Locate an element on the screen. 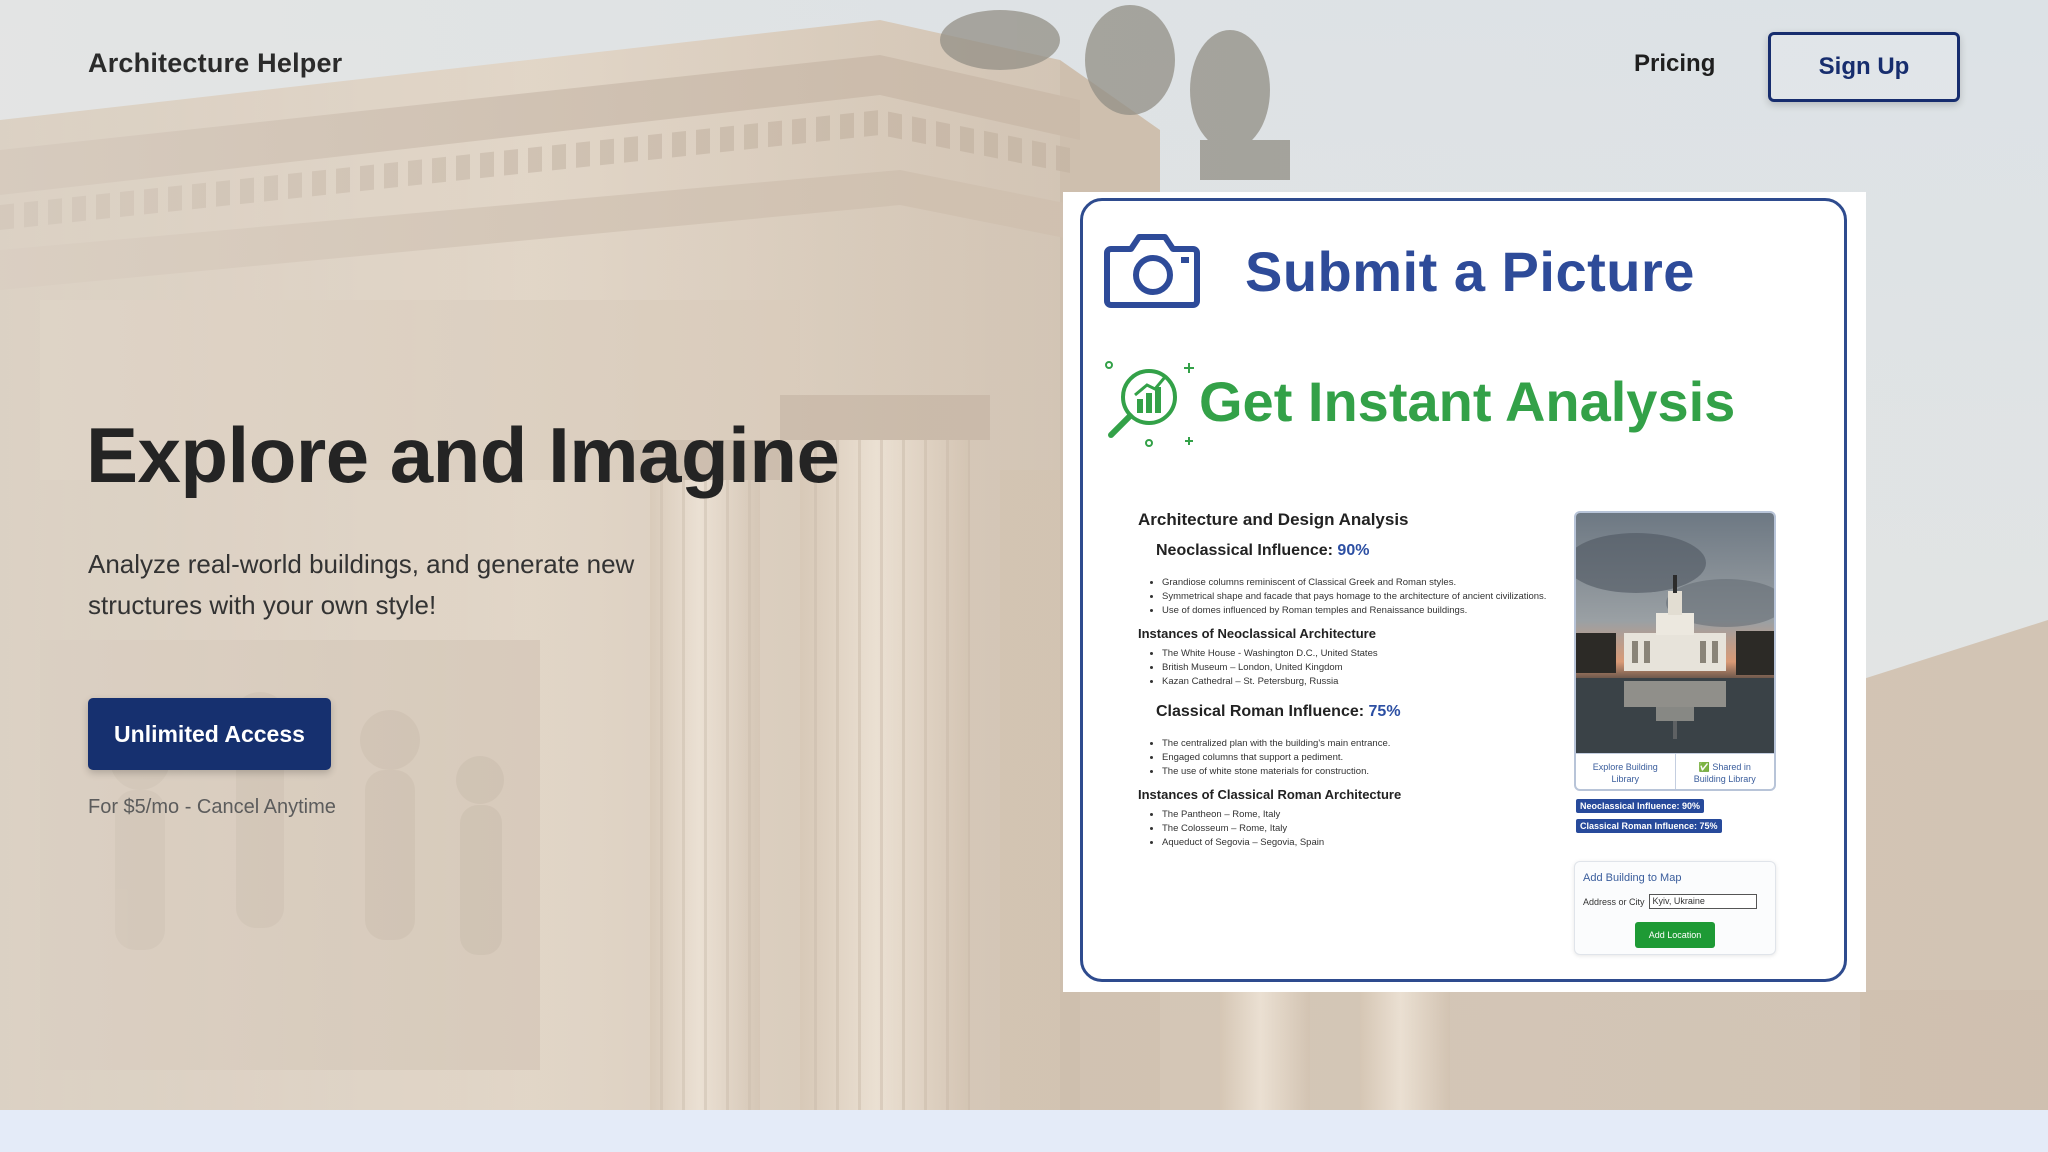  list-item: Kazan Cathedral – St. Petersburg, Russia is located at coordinates (1370, 682).